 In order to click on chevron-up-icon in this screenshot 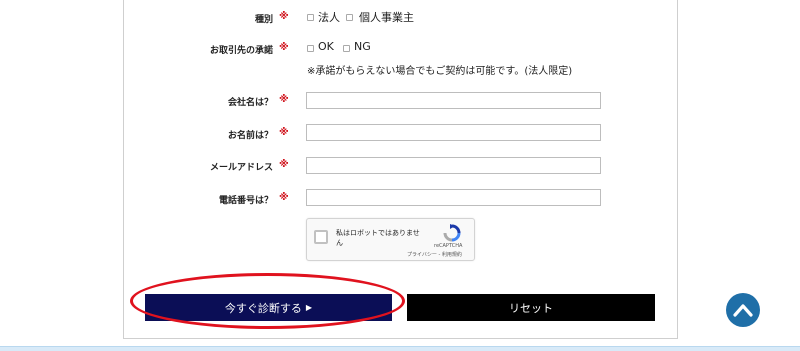, I will do `click(743, 310)`.